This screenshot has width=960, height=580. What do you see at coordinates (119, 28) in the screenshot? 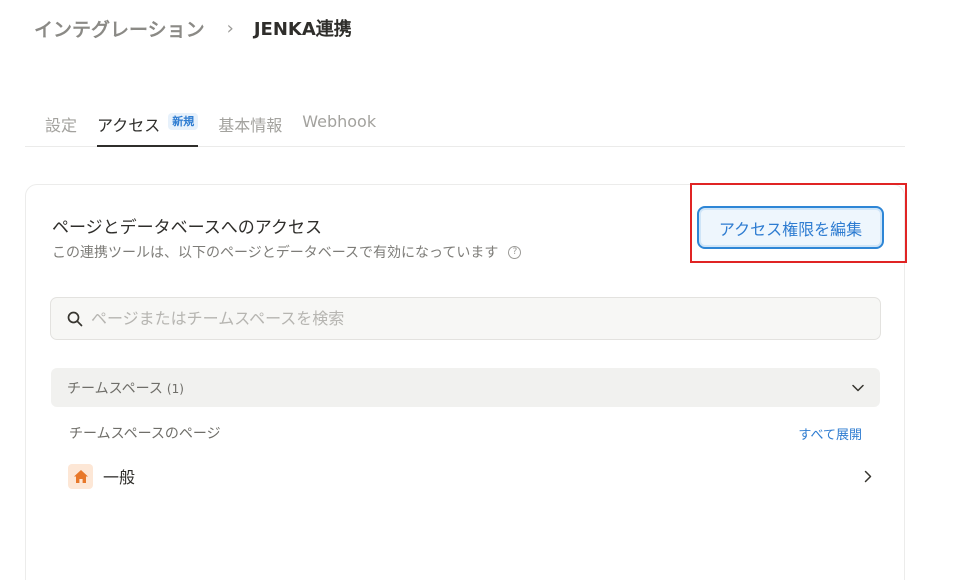
I see `breadcrumb-integrations: インテグレーション` at bounding box center [119, 28].